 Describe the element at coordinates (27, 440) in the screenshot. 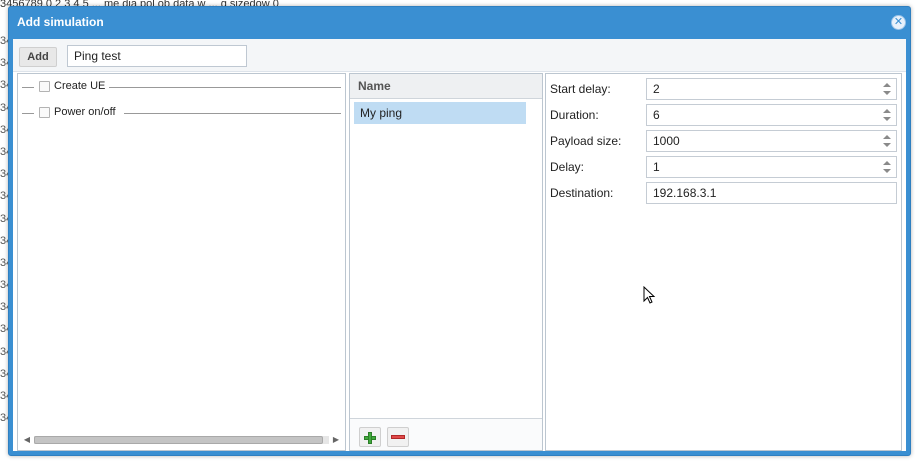

I see `scroll-left-icon: ◀` at that location.